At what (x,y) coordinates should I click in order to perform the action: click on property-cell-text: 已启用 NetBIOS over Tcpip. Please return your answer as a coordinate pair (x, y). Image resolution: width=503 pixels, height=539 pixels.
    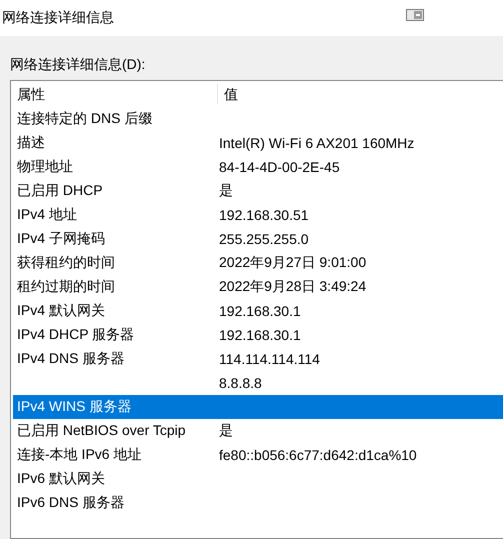
    Looking at the image, I should click on (101, 431).